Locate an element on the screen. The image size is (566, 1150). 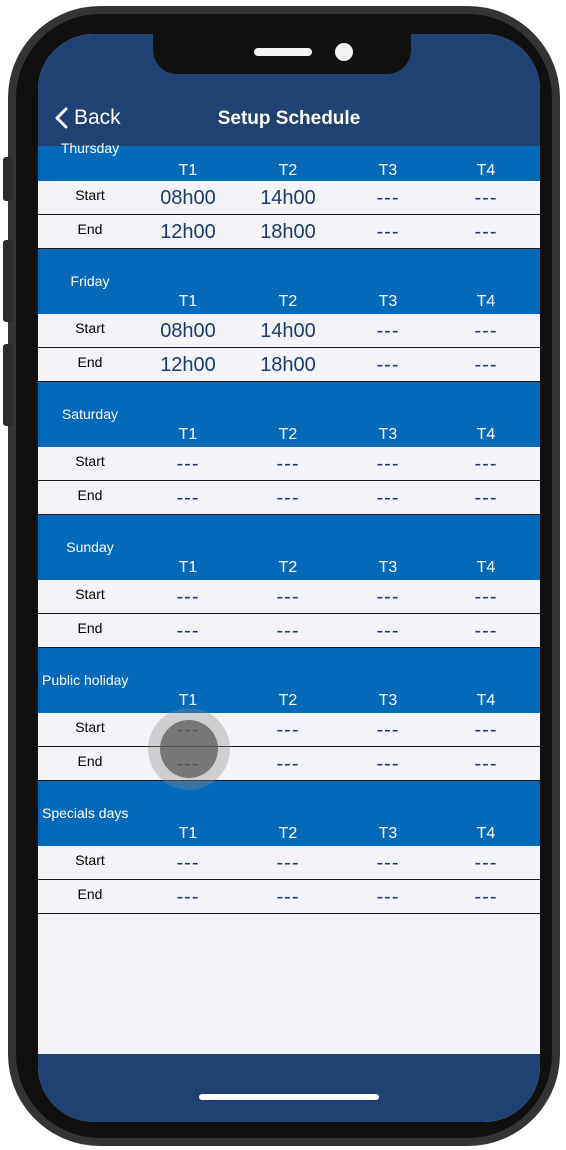
schedule-row-end: End 12h00 18h00 --- --- is located at coordinates (289, 365).